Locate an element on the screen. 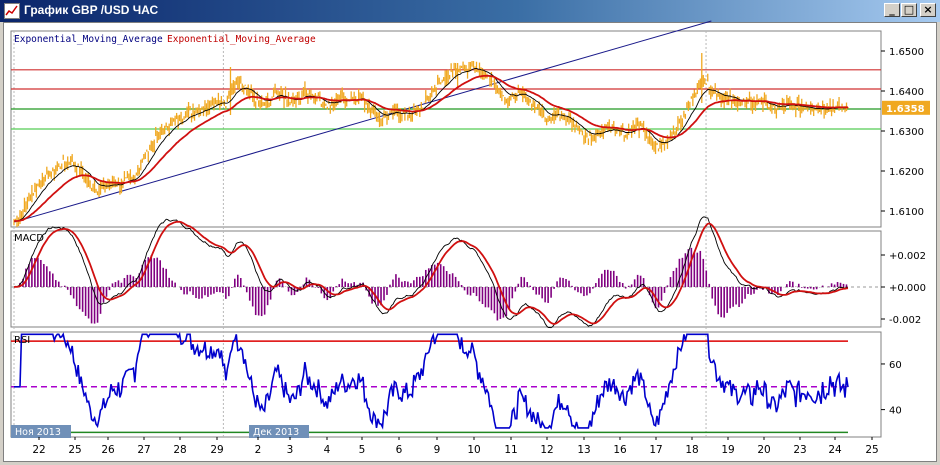 The height and width of the screenshot is (465, 940). rsi-axis-label: 60 is located at coordinates (895, 365).